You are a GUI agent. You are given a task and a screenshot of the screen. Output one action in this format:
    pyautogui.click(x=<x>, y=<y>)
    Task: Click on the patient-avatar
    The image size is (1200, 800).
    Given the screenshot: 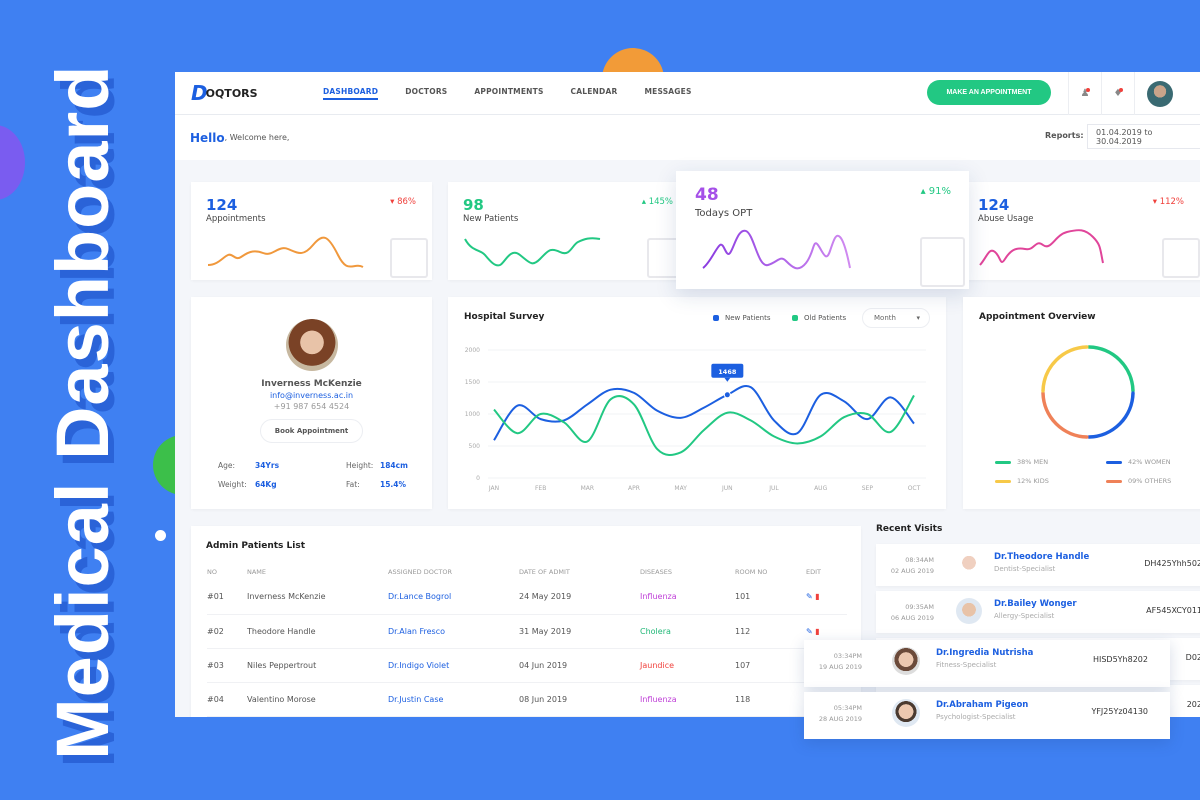 What is the action you would take?
    pyautogui.click(x=311, y=345)
    